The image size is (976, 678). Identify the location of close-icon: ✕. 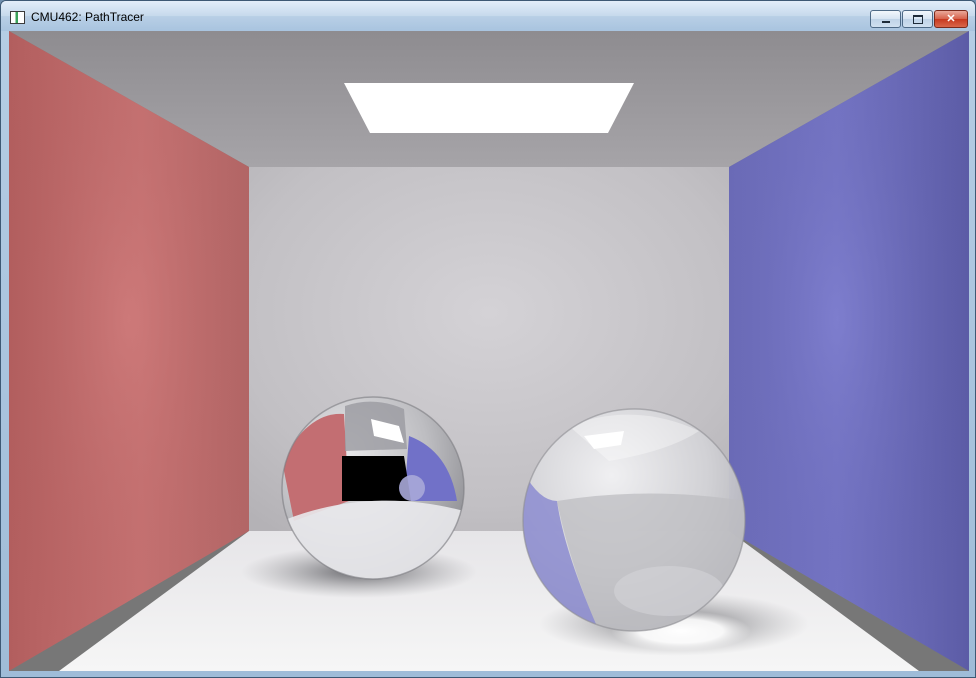
(951, 18).